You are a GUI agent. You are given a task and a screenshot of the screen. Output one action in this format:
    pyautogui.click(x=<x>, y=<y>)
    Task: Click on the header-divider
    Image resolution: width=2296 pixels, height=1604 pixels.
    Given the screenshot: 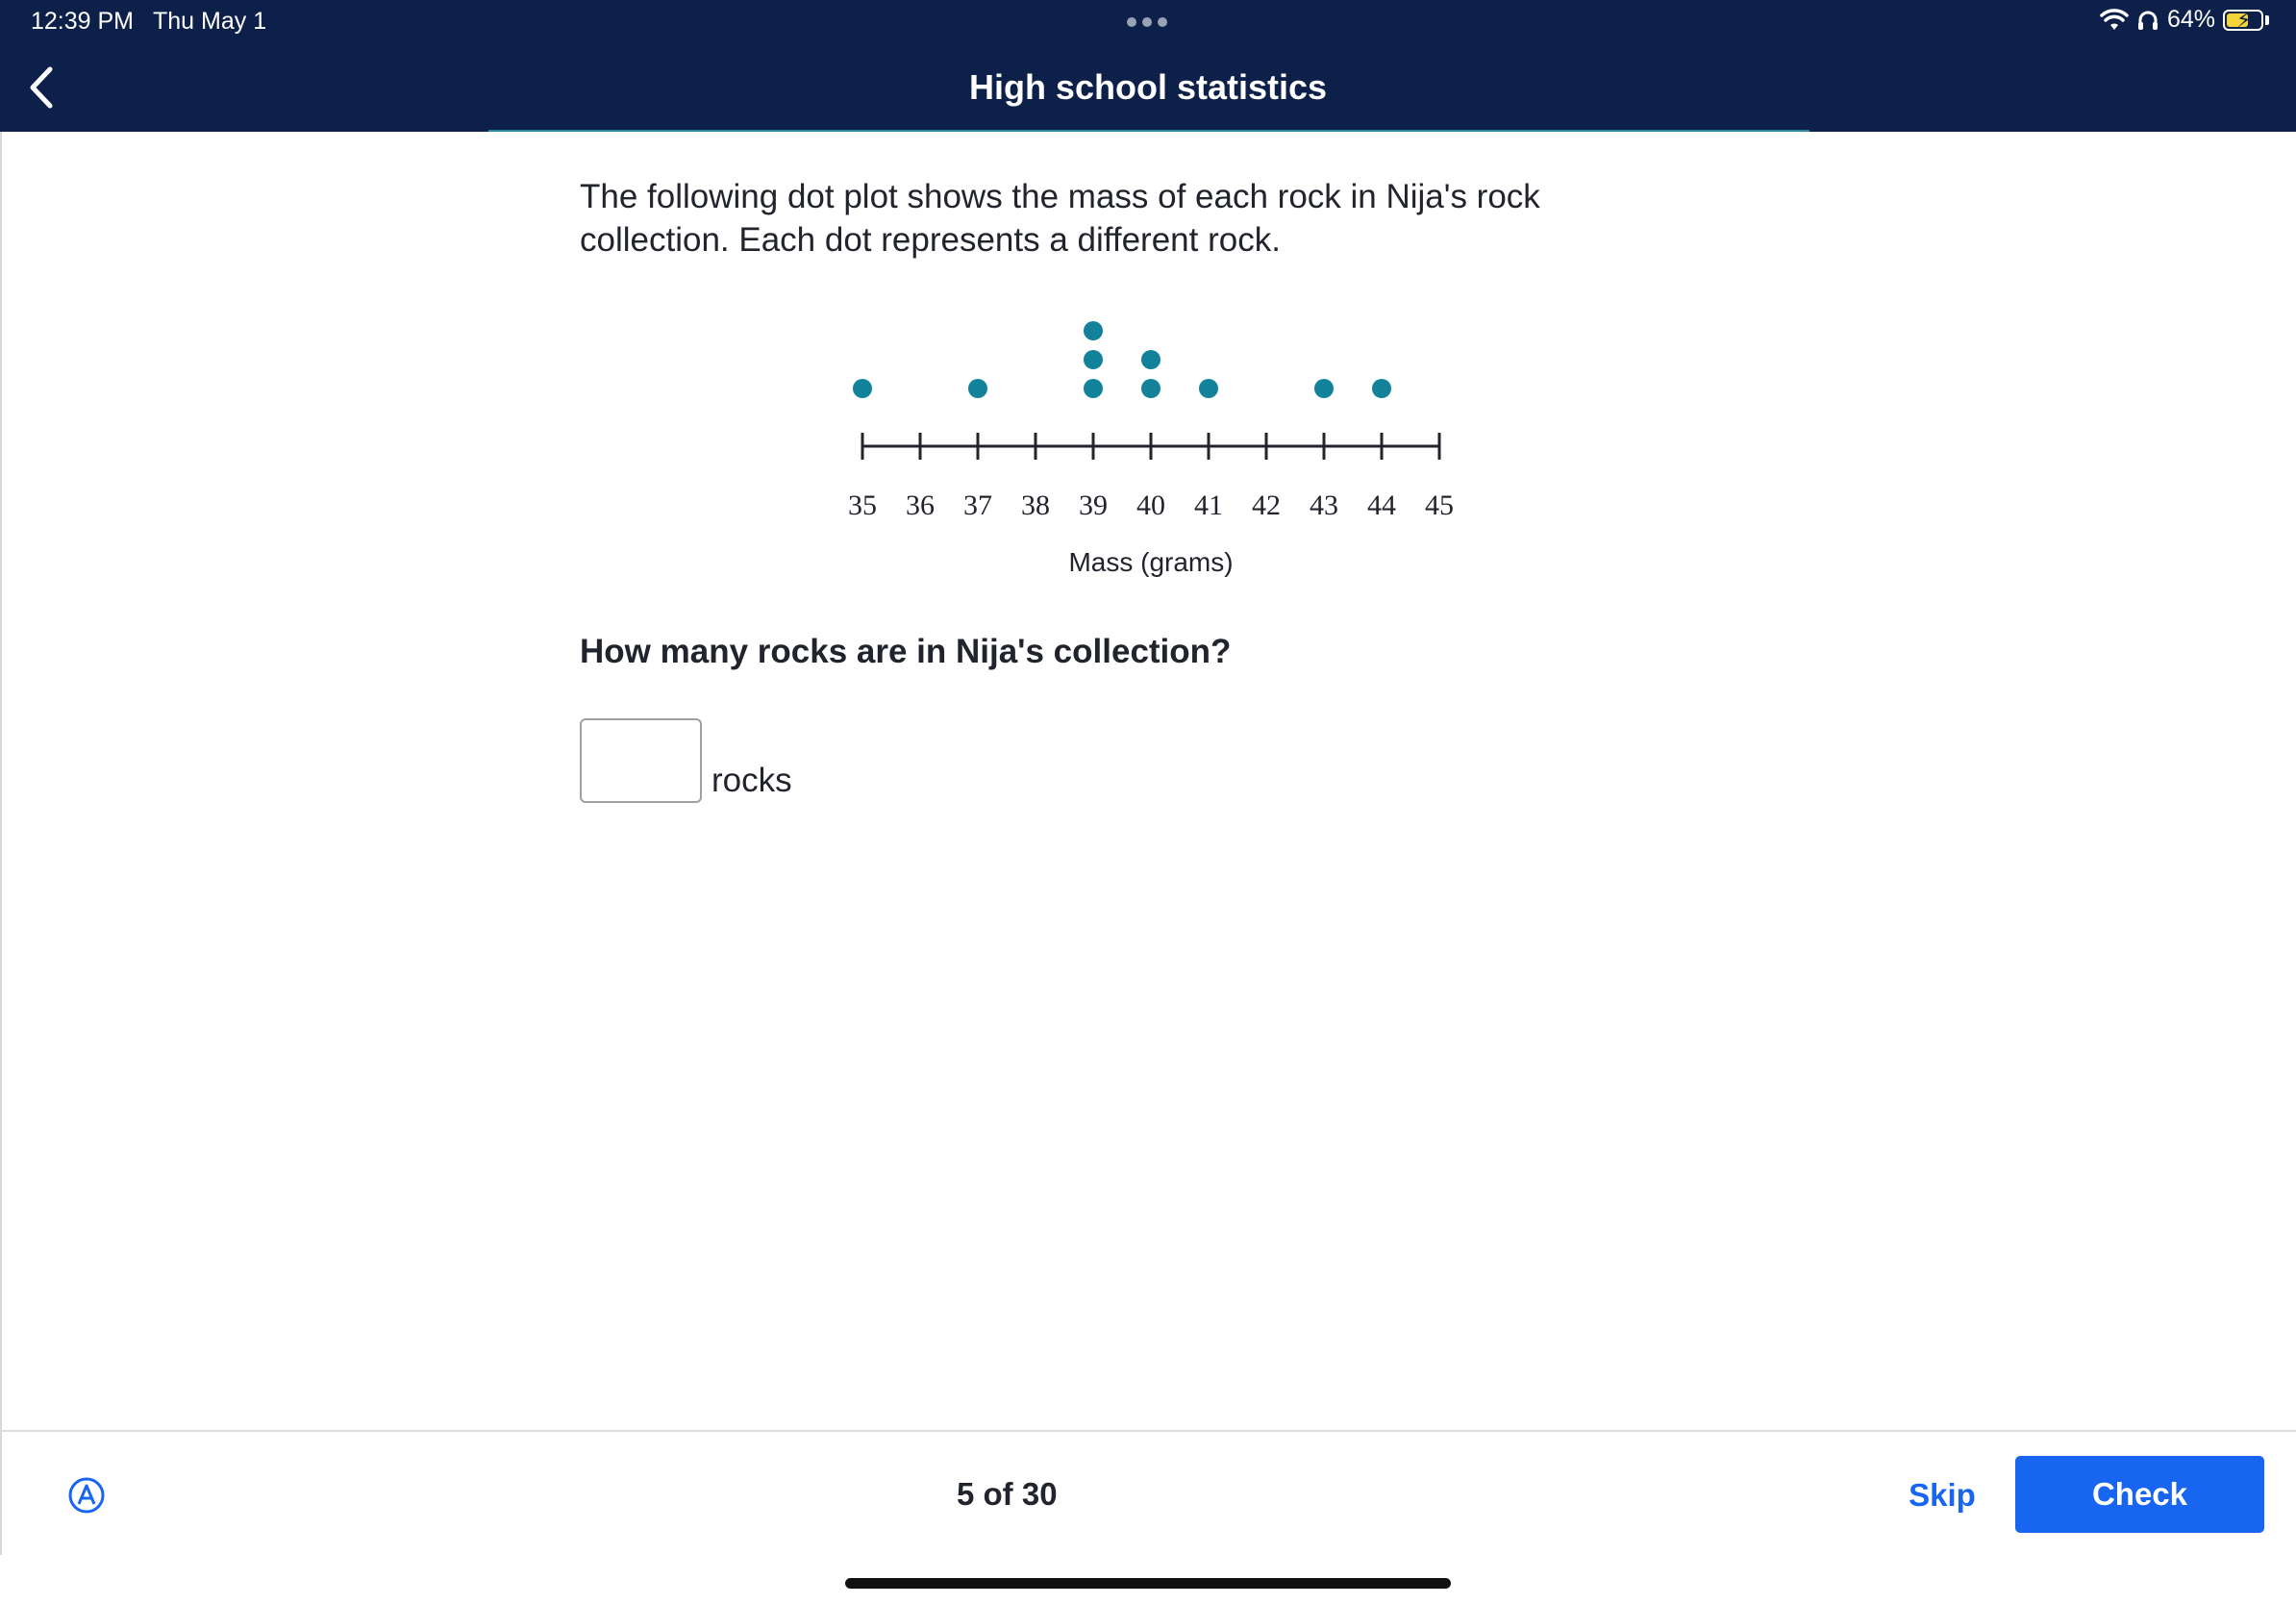 What is the action you would take?
    pyautogui.click(x=1148, y=131)
    